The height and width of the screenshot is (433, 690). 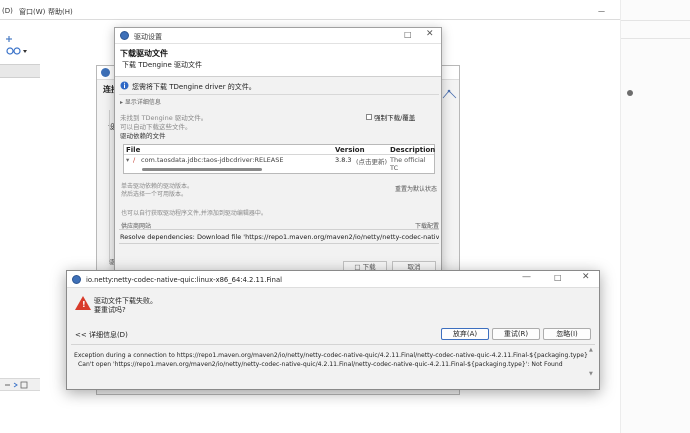 I want to click on error-message-line-2: 要重试吗?, so click(x=110, y=310).